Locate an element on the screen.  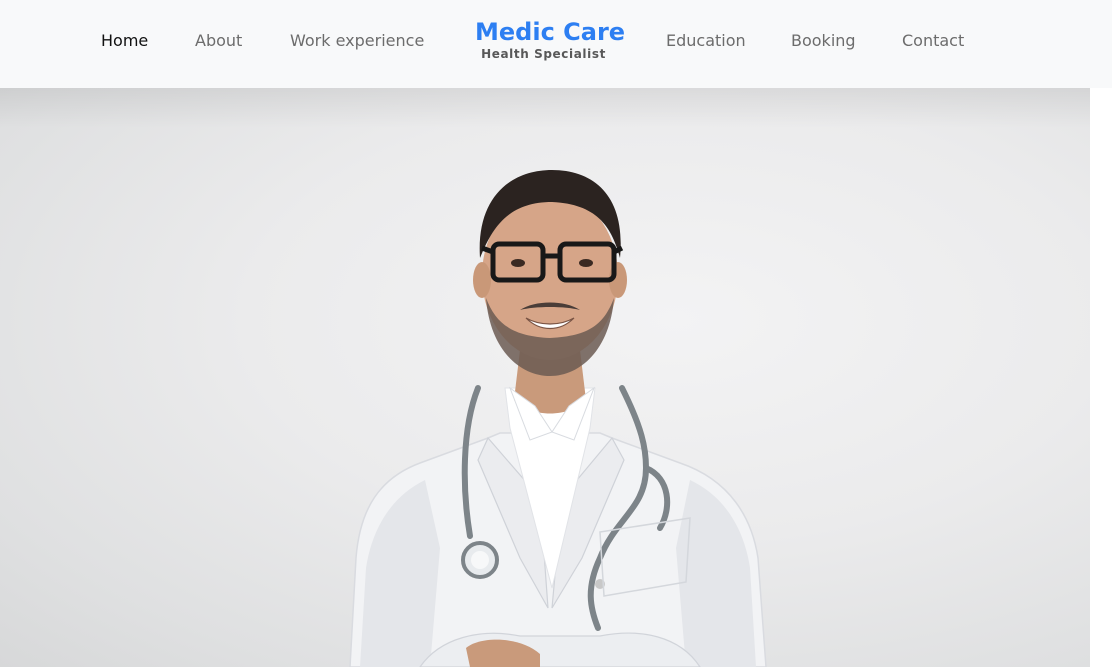
crossed-arms is located at coordinates (560, 649).